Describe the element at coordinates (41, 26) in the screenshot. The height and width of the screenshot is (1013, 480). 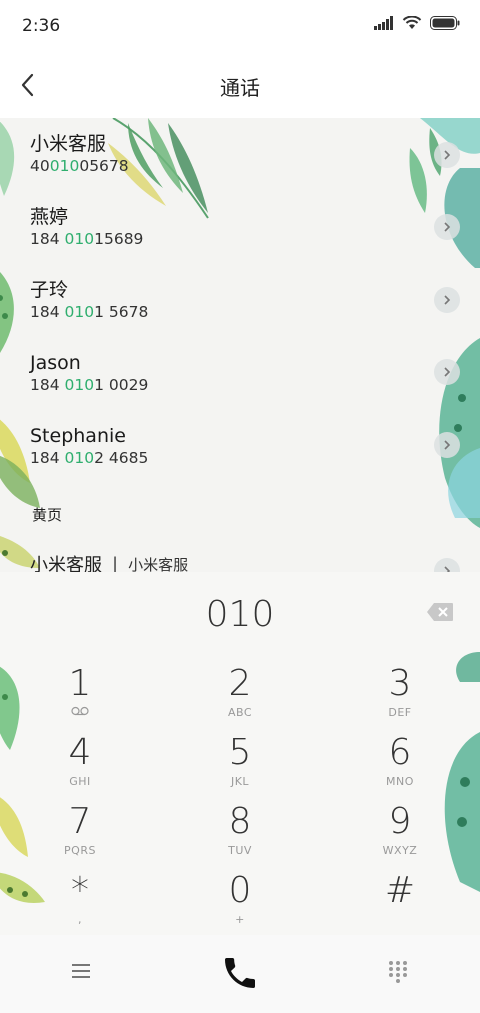
I see `status-time: 2:36` at that location.